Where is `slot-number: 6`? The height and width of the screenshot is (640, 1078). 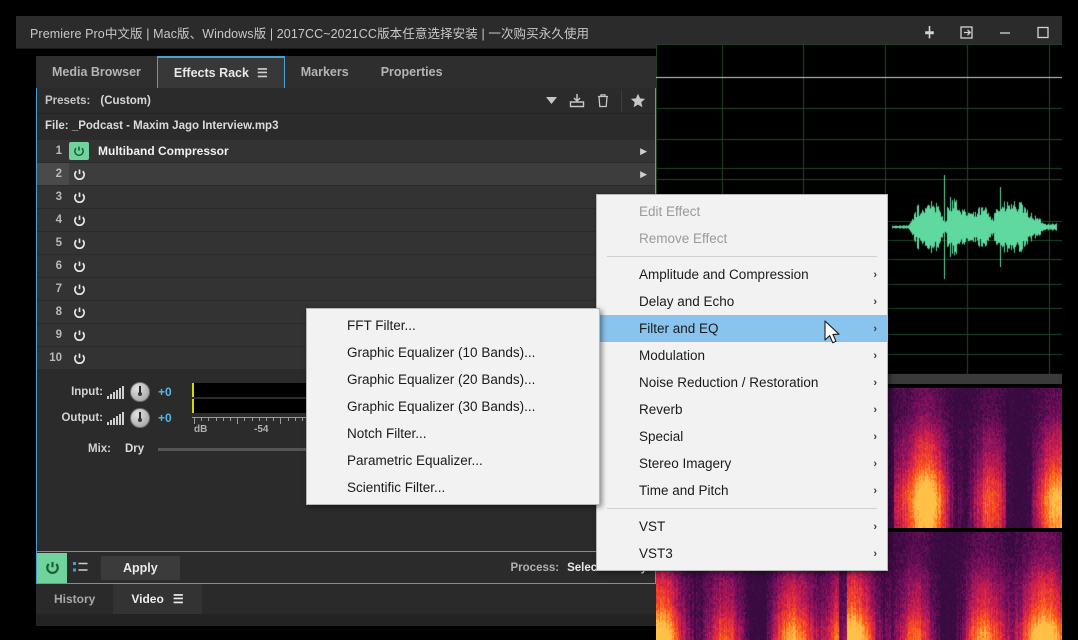
slot-number: 6 is located at coordinates (58, 266).